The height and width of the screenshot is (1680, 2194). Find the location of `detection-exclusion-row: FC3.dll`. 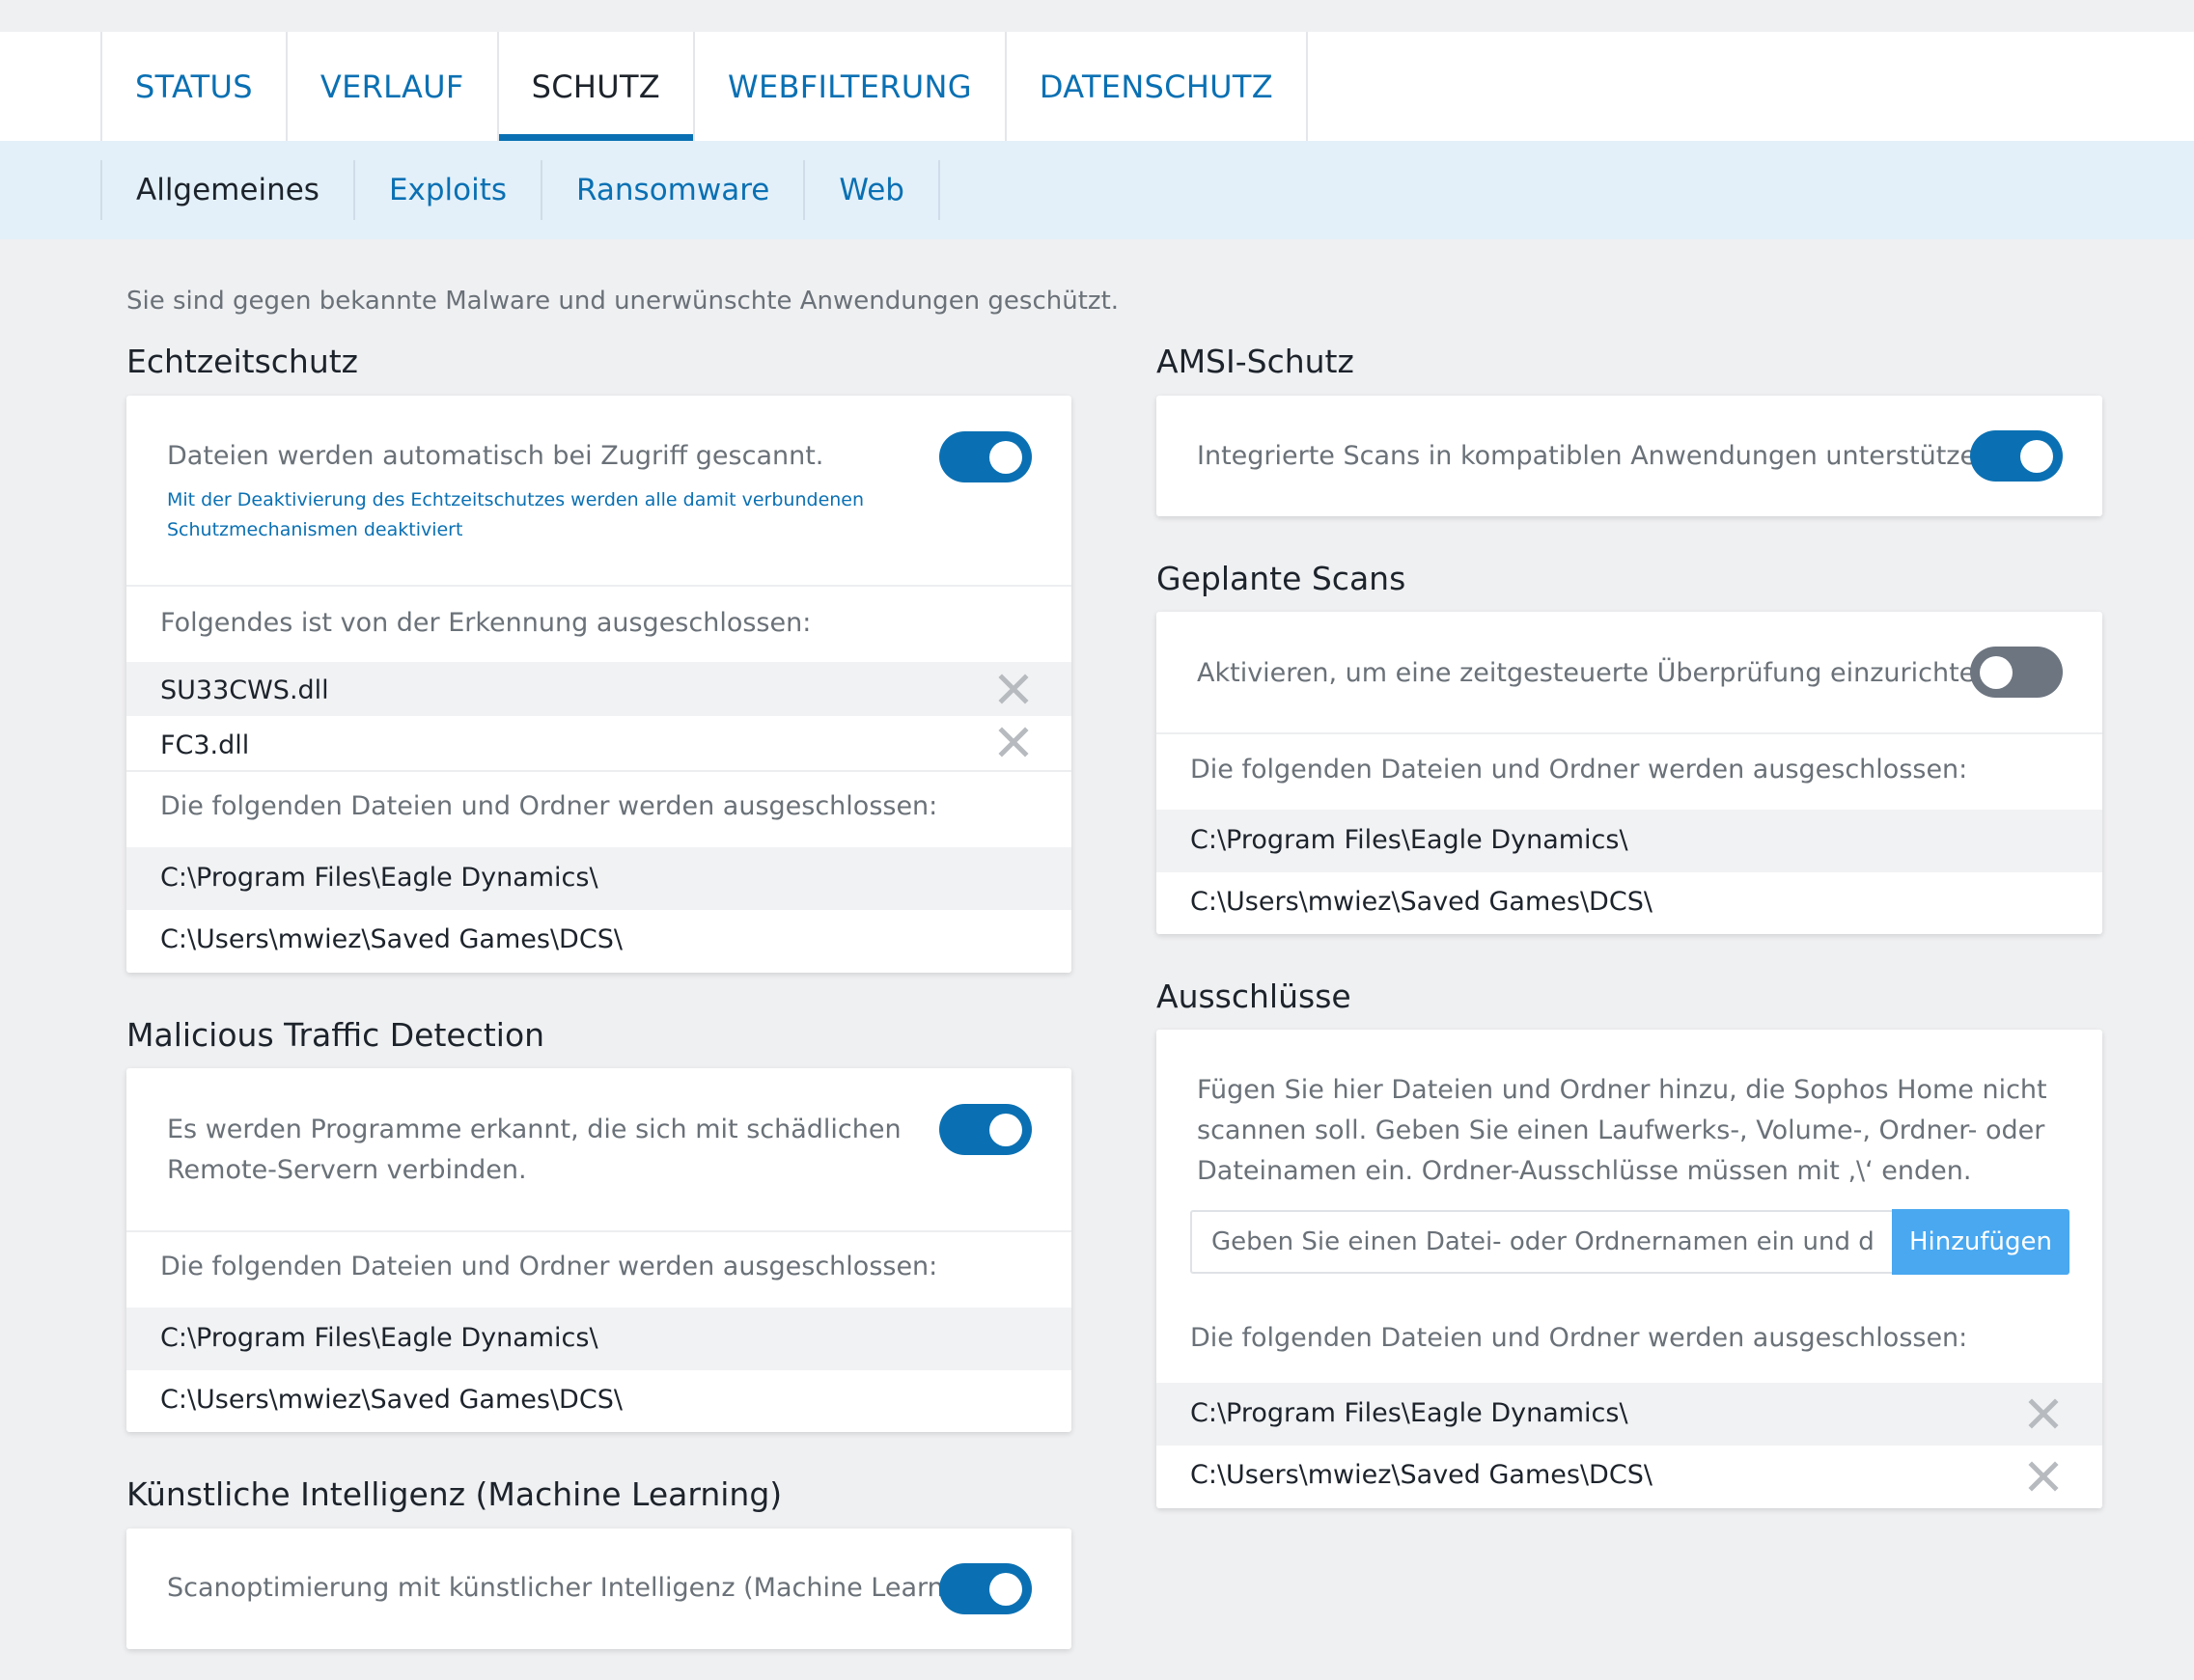

detection-exclusion-row: FC3.dll is located at coordinates (598, 743).